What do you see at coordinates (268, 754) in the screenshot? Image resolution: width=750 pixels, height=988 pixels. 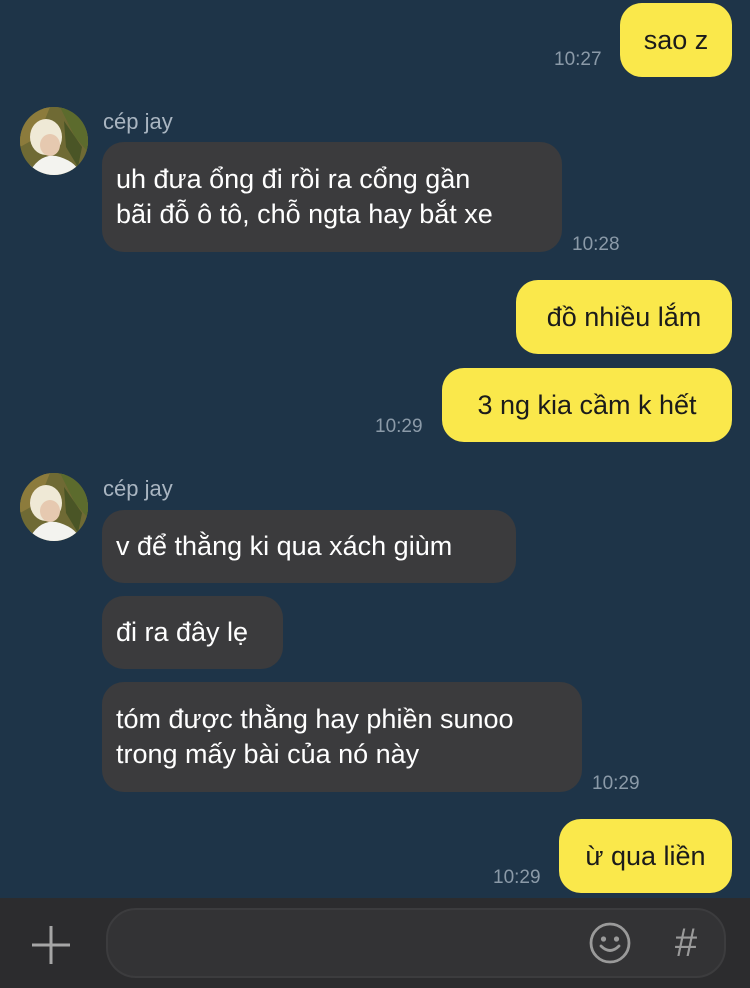 I see `message-text-line: trong mấy bài của nó này` at bounding box center [268, 754].